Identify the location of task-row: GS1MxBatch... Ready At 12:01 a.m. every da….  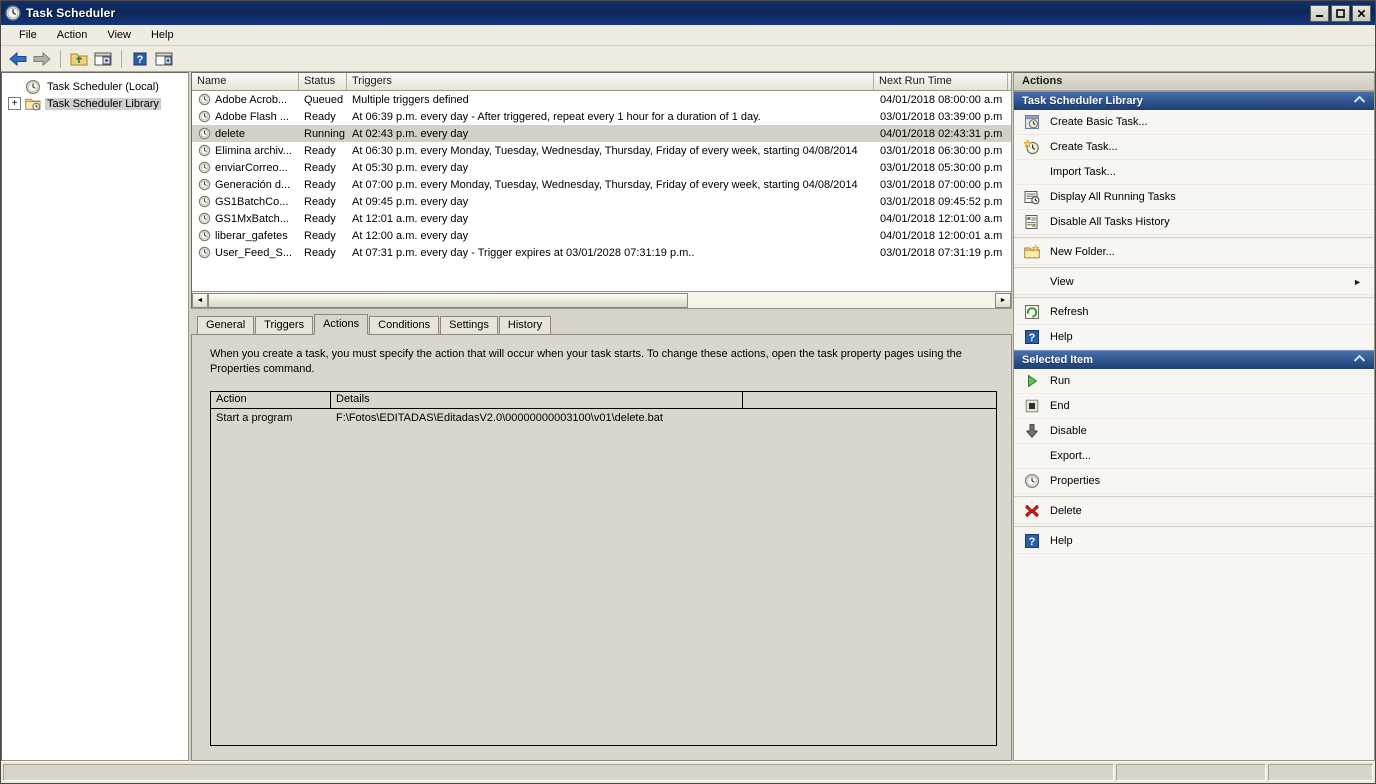
(601, 218).